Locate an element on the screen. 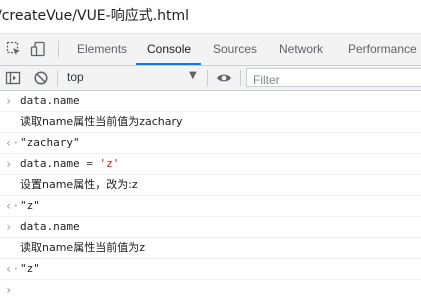 The height and width of the screenshot is (306, 421). sidebar-toggle-icon is located at coordinates (13, 78).